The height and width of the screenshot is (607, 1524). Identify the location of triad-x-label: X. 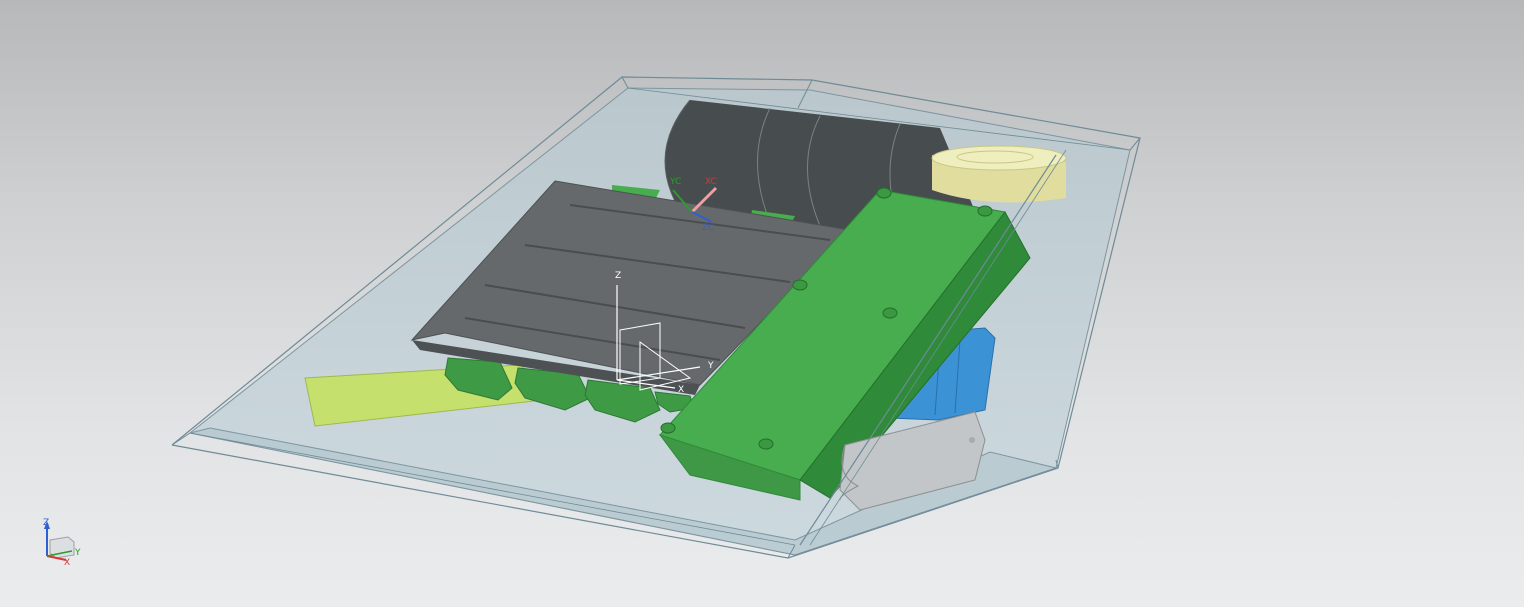
(67, 563).